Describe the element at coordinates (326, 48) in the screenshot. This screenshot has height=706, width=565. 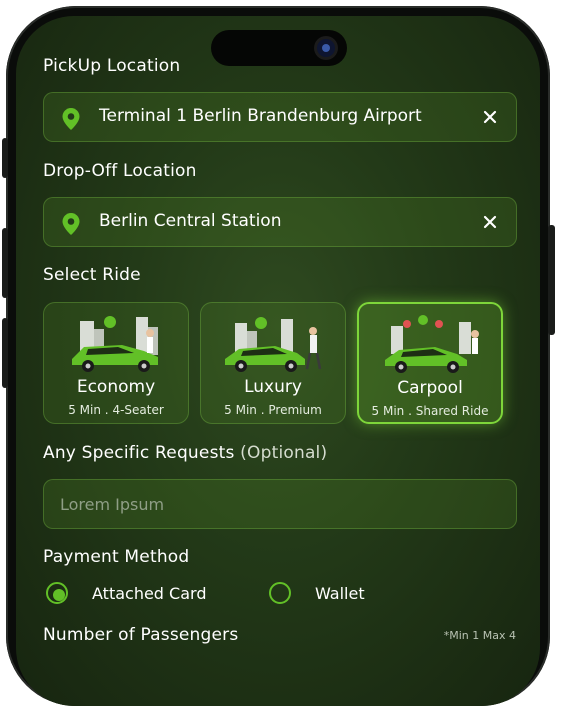
I see `front-camera-icon` at that location.